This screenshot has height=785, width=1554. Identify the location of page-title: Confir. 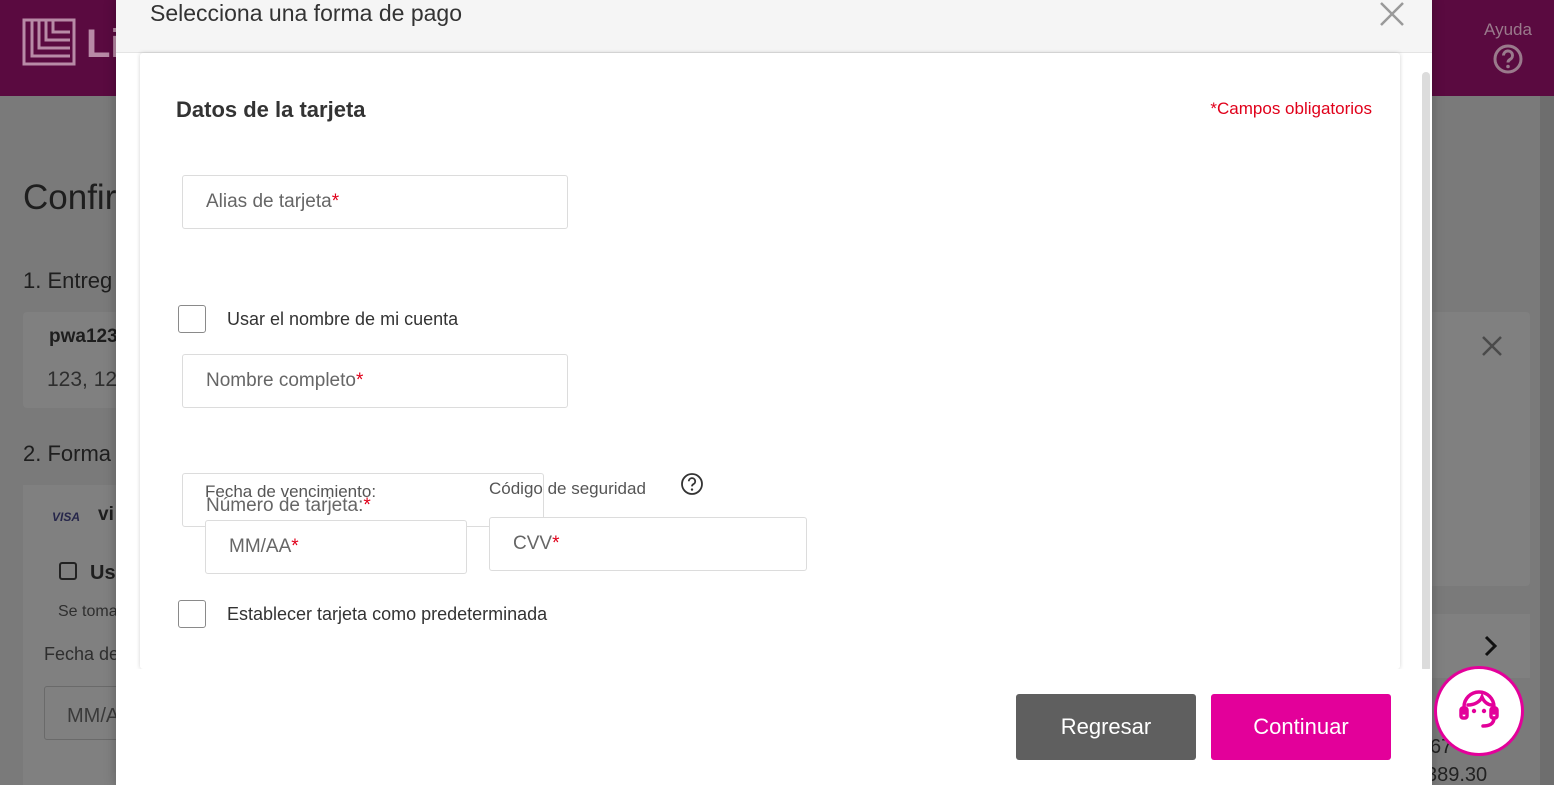
(70, 197).